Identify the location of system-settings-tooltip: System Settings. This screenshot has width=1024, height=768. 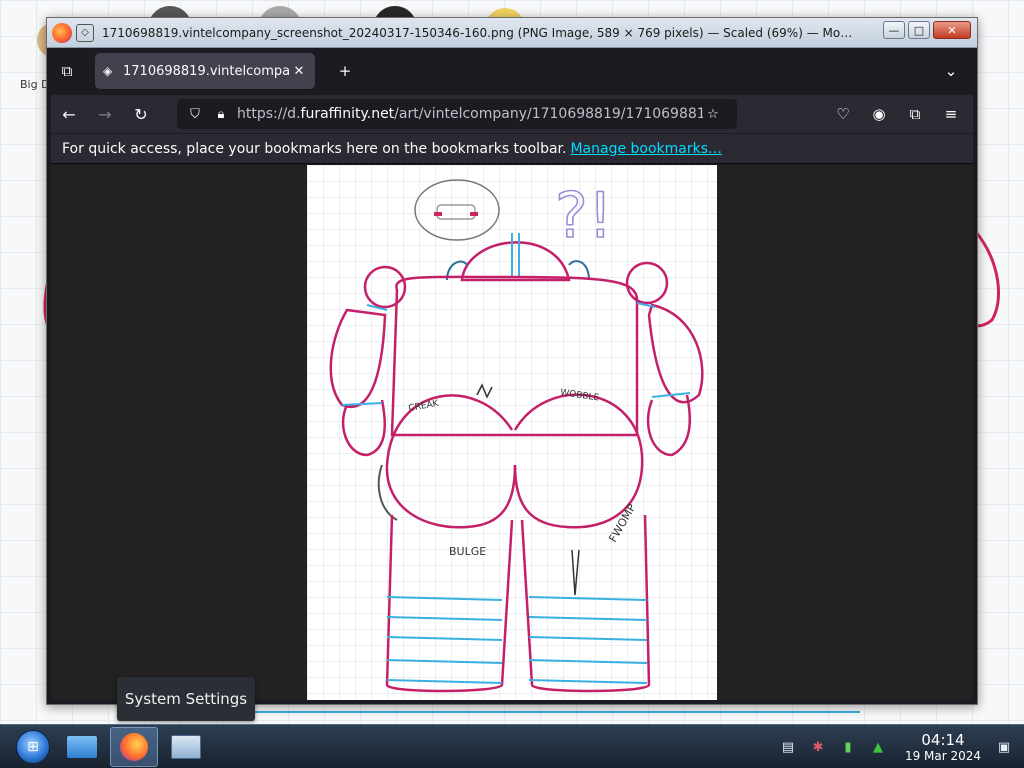
(186, 699).